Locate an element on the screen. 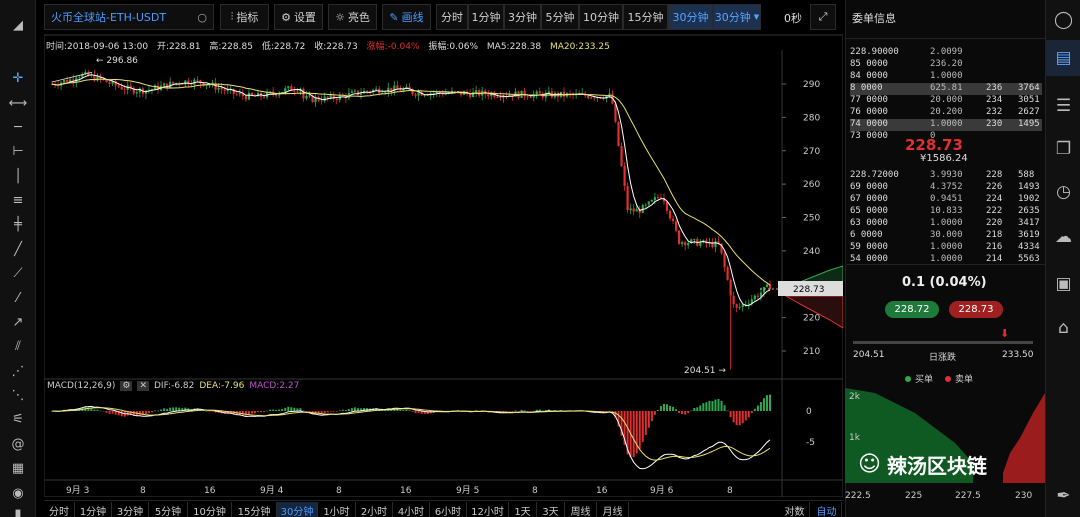 The height and width of the screenshot is (517, 1080). pen-icon: ✒ is located at coordinates (1063, 496).